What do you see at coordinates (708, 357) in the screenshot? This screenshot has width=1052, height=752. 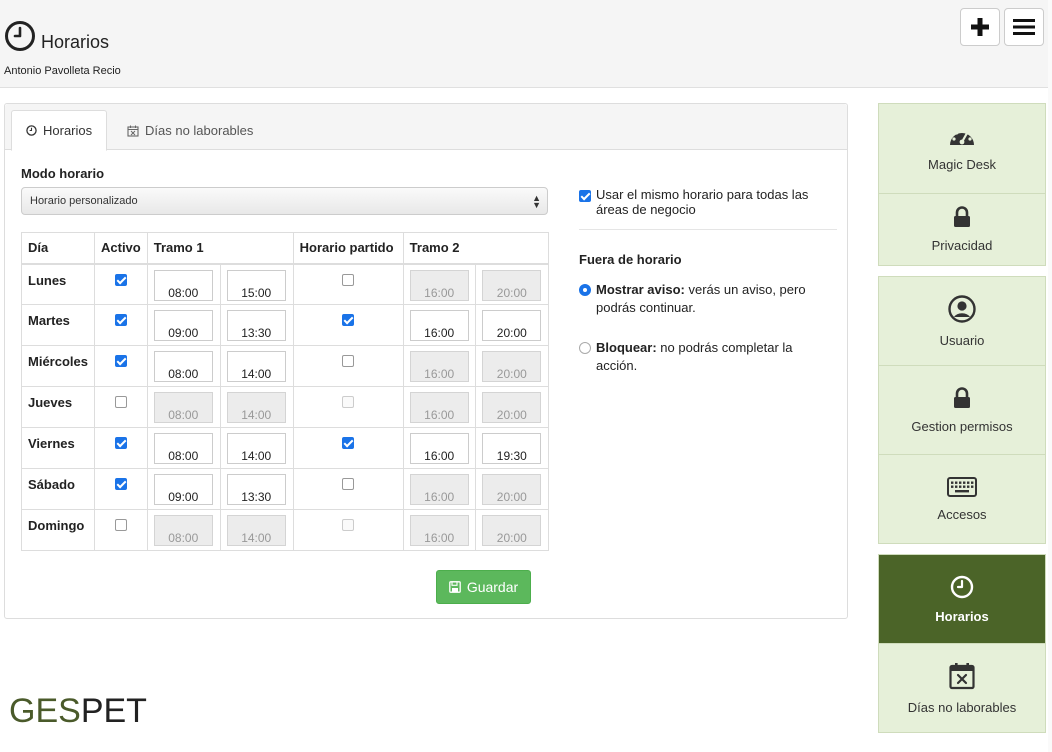 I see `radio-bloquear-option: Bloquear: no podrás completar la acción.` at bounding box center [708, 357].